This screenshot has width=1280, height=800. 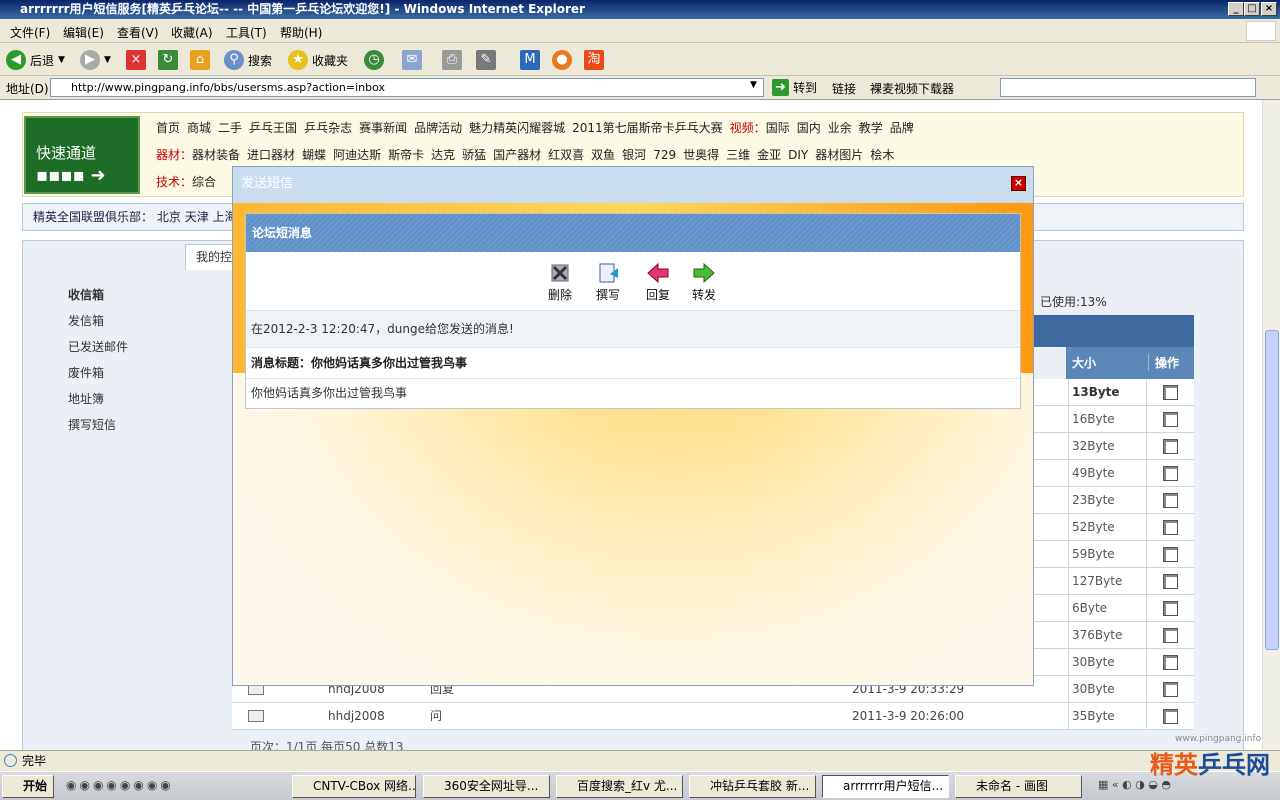 I want to click on nav-link-video-3: 教学, so click(x=871, y=128).